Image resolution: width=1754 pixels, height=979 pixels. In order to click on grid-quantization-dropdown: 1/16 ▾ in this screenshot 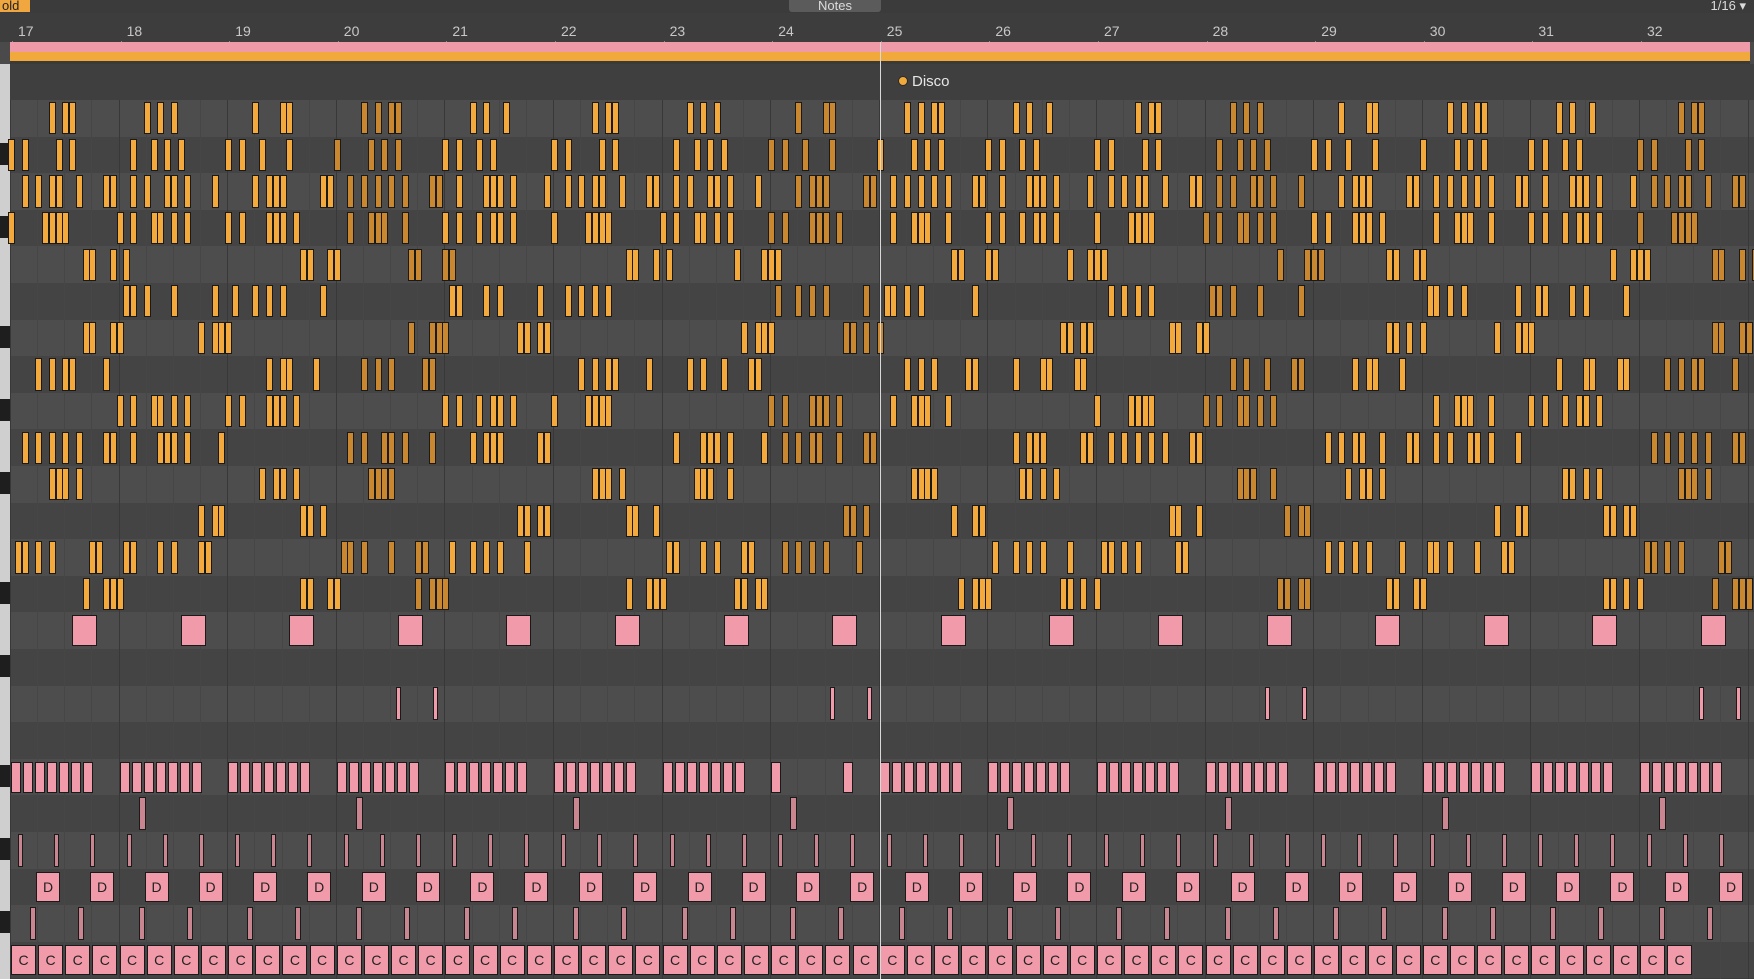, I will do `click(1728, 6)`.